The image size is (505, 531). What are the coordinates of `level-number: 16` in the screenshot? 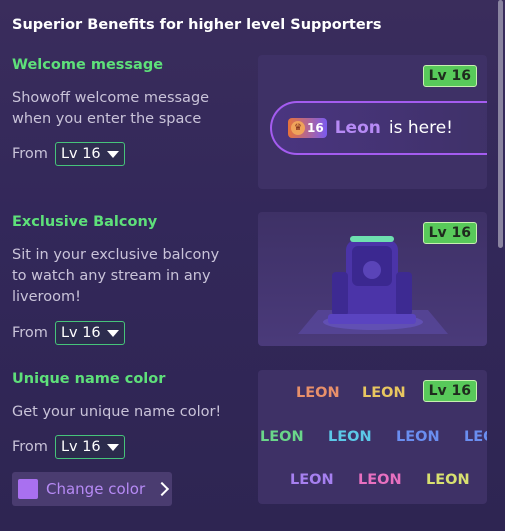 It's located at (315, 128).